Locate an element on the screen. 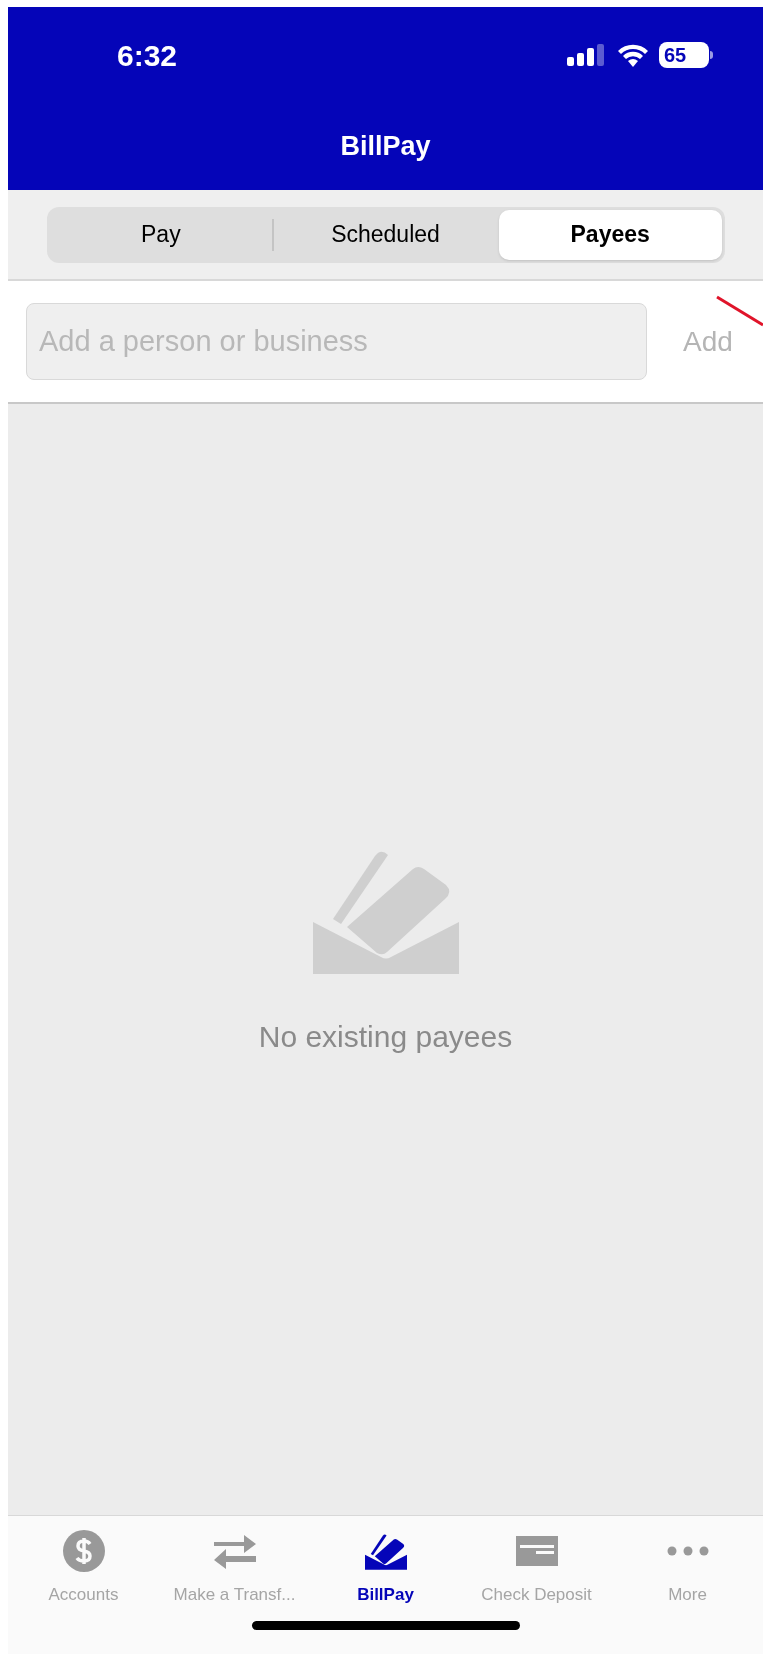 The image size is (763, 1654). add-button: Add is located at coordinates (708, 341).